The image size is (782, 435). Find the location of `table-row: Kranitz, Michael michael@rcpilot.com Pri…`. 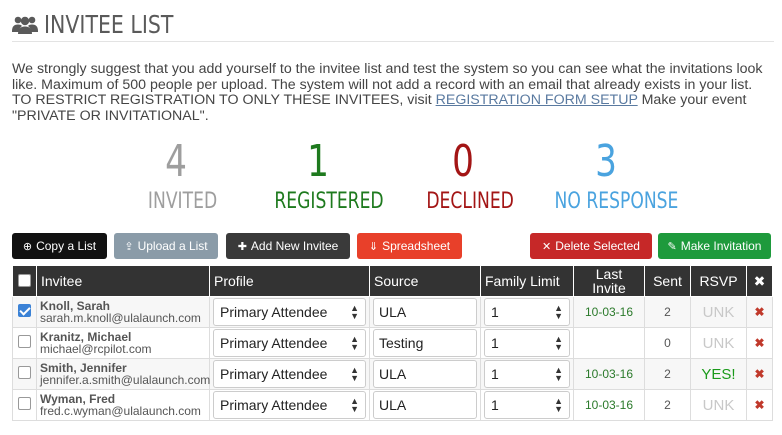

table-row: Kranitz, Michael michael@rcpilot.com Pri… is located at coordinates (392, 343).